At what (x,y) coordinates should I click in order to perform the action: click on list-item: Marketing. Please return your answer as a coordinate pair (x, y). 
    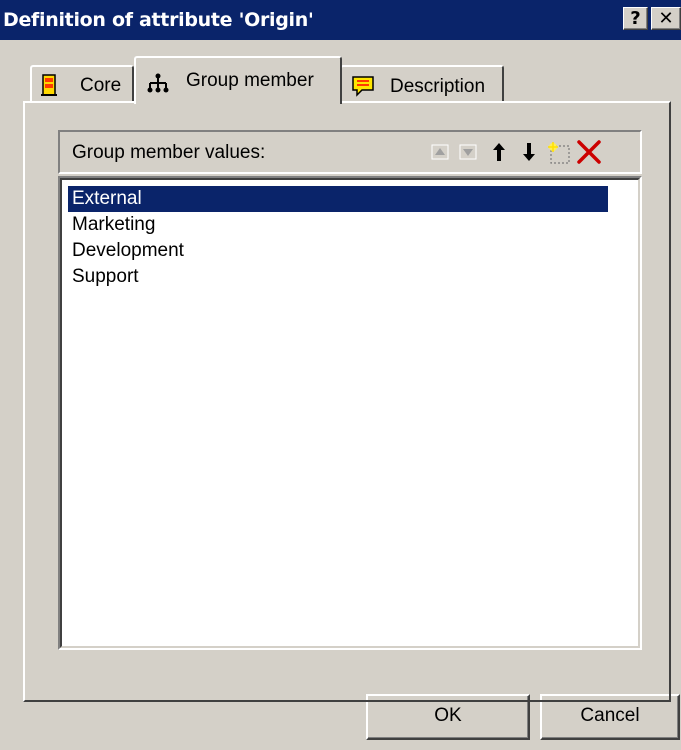
    Looking at the image, I should click on (111, 225).